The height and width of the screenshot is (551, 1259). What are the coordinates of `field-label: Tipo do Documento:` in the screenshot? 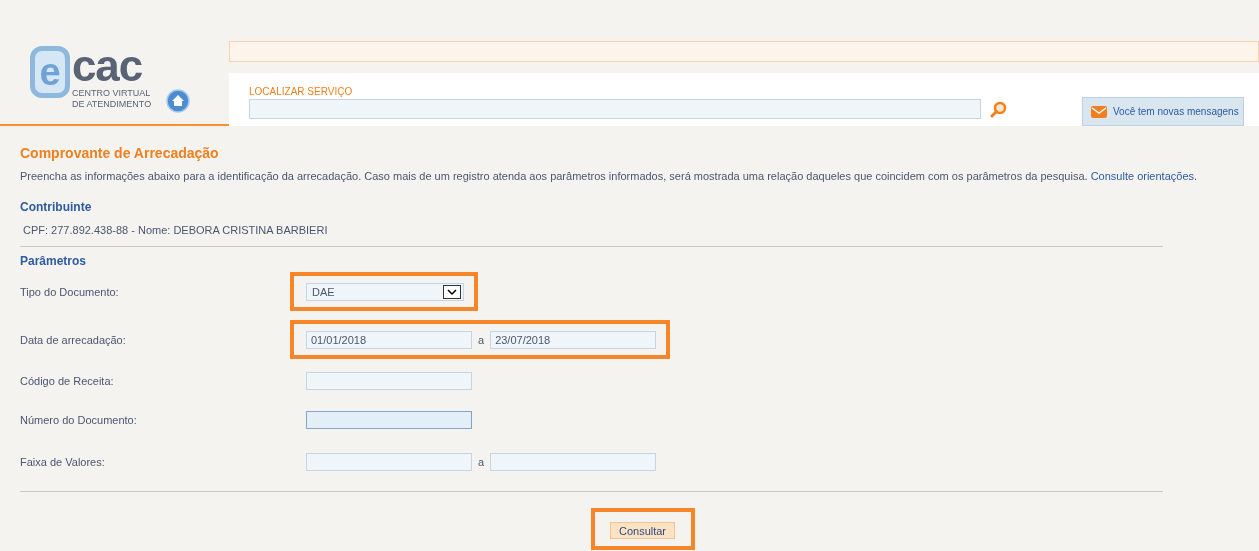 It's located at (70, 292).